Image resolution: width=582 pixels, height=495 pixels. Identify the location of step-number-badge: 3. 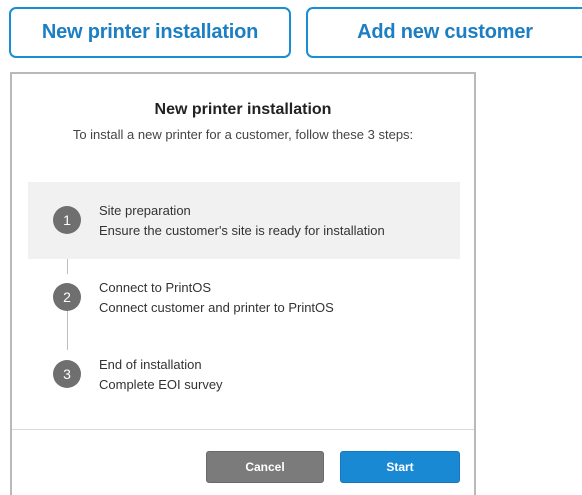
(67, 374).